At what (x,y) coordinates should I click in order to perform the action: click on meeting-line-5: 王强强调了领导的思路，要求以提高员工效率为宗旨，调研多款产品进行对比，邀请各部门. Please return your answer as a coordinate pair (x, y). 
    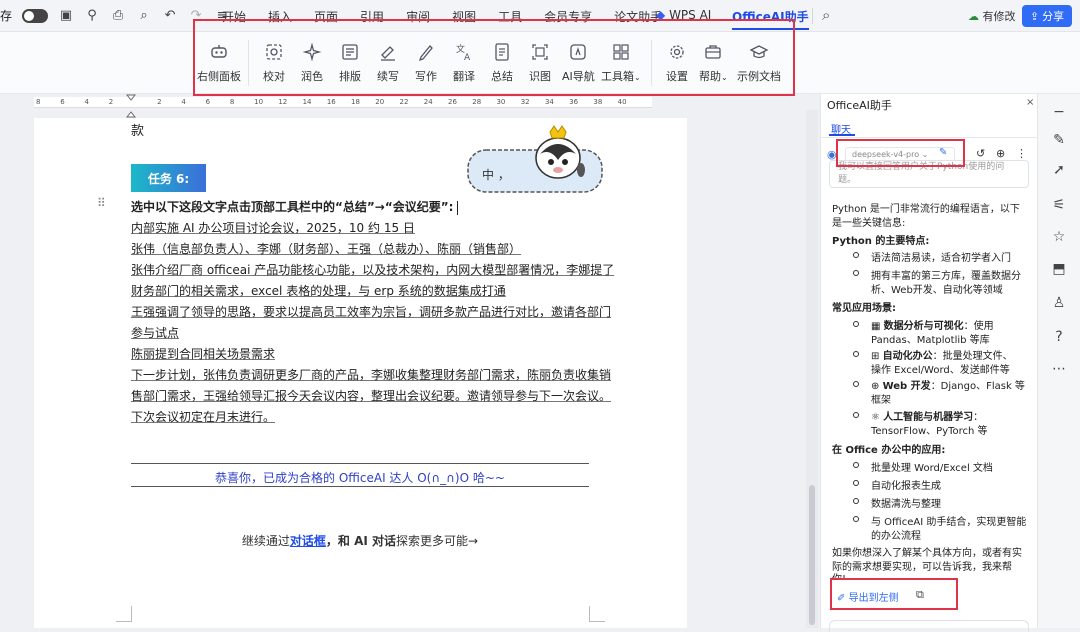
    Looking at the image, I should click on (371, 311).